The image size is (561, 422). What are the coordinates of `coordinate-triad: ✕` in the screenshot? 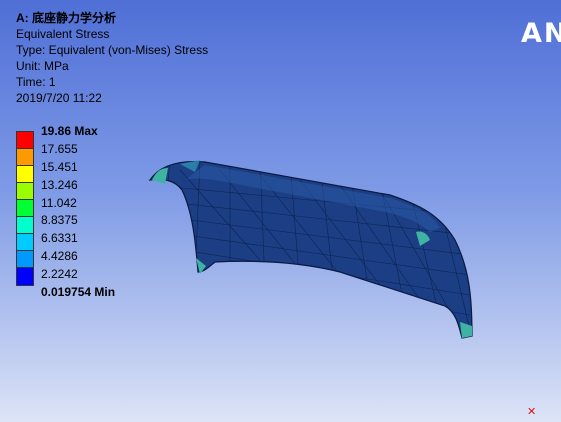 It's located at (532, 412).